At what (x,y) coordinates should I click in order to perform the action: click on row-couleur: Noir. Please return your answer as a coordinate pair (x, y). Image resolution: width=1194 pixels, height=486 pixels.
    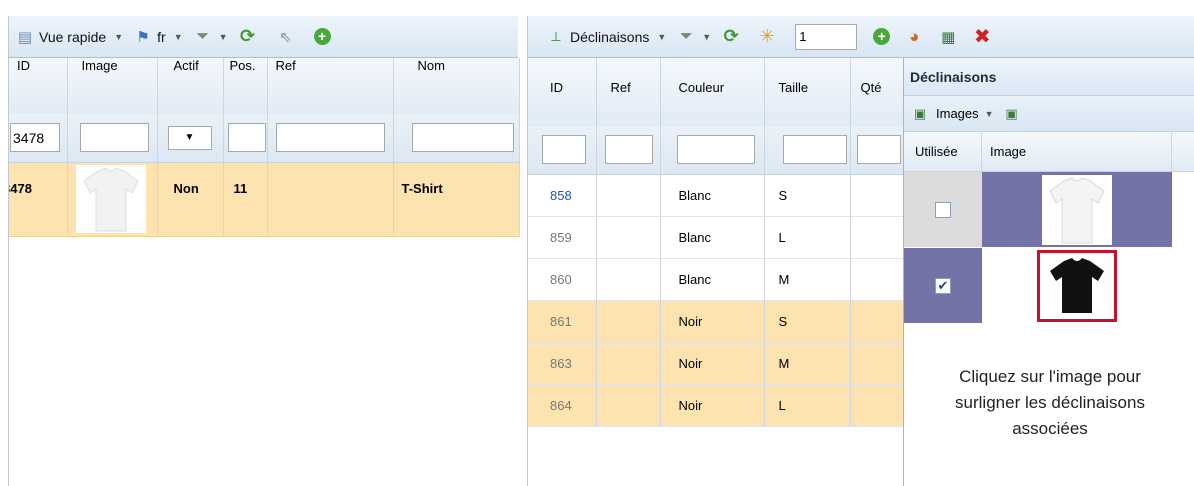
    Looking at the image, I should click on (712, 363).